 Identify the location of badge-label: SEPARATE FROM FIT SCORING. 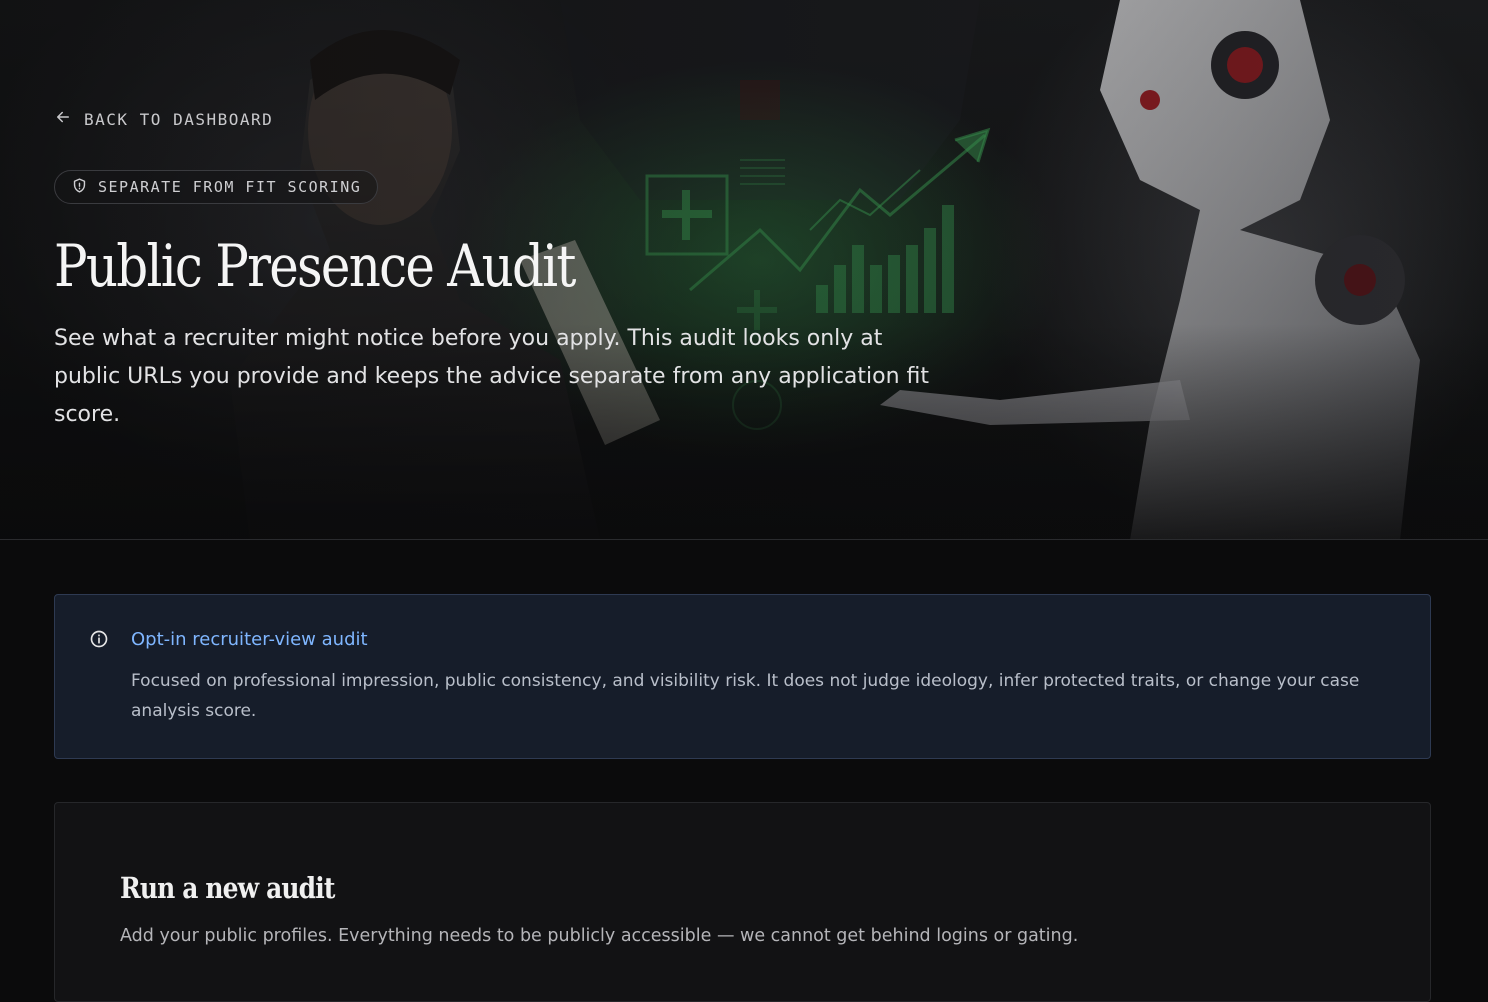
(230, 187).